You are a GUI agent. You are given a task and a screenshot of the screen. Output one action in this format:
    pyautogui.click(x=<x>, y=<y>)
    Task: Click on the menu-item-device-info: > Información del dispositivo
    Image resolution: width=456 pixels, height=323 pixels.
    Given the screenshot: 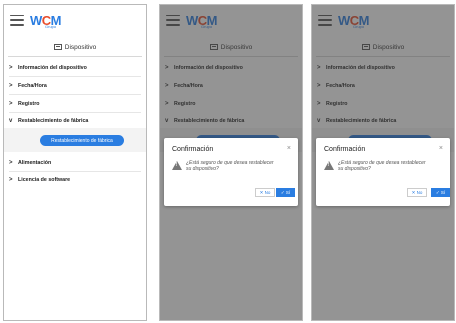 What is the action you would take?
    pyautogui.click(x=75, y=68)
    